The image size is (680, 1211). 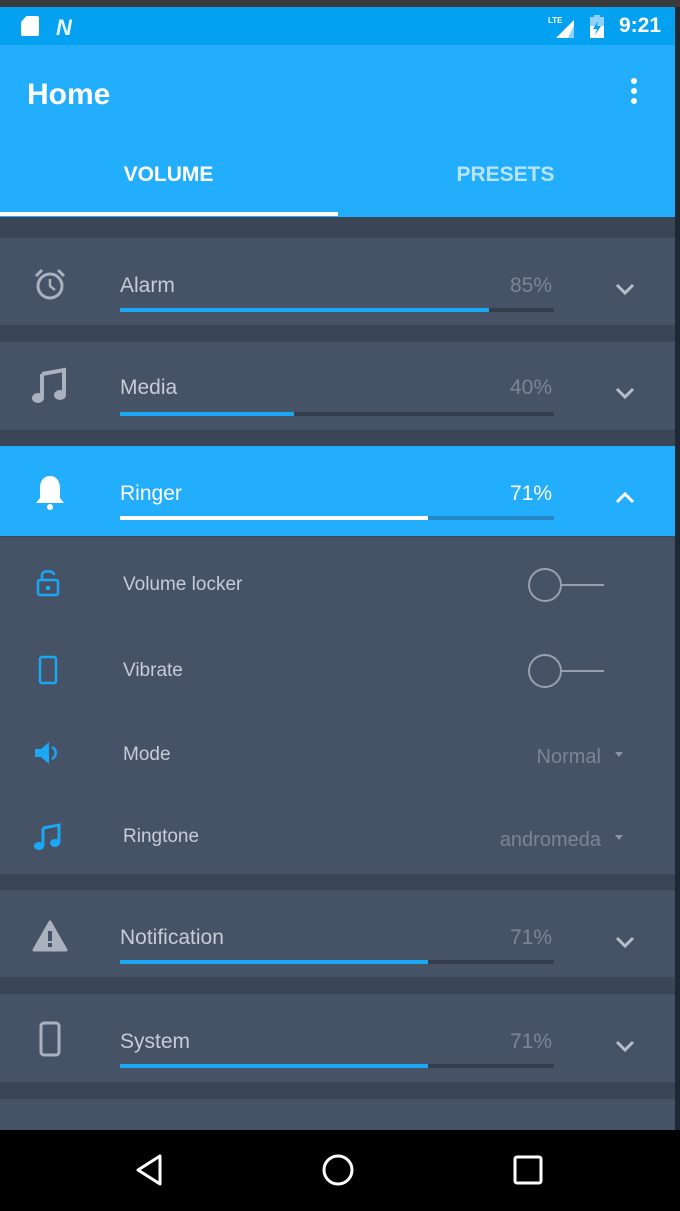 I want to click on sd-card-icon, so click(x=30, y=26).